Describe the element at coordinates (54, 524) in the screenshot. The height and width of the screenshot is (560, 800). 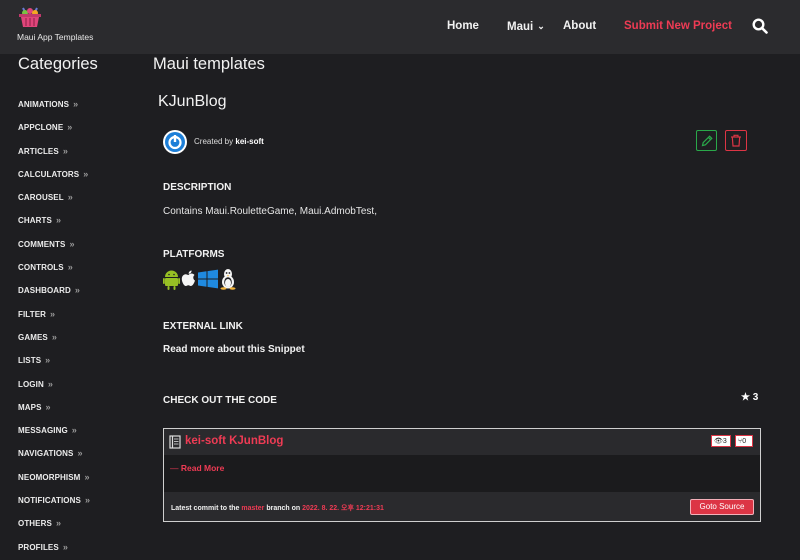
I see `category-item: OTHERS»` at that location.